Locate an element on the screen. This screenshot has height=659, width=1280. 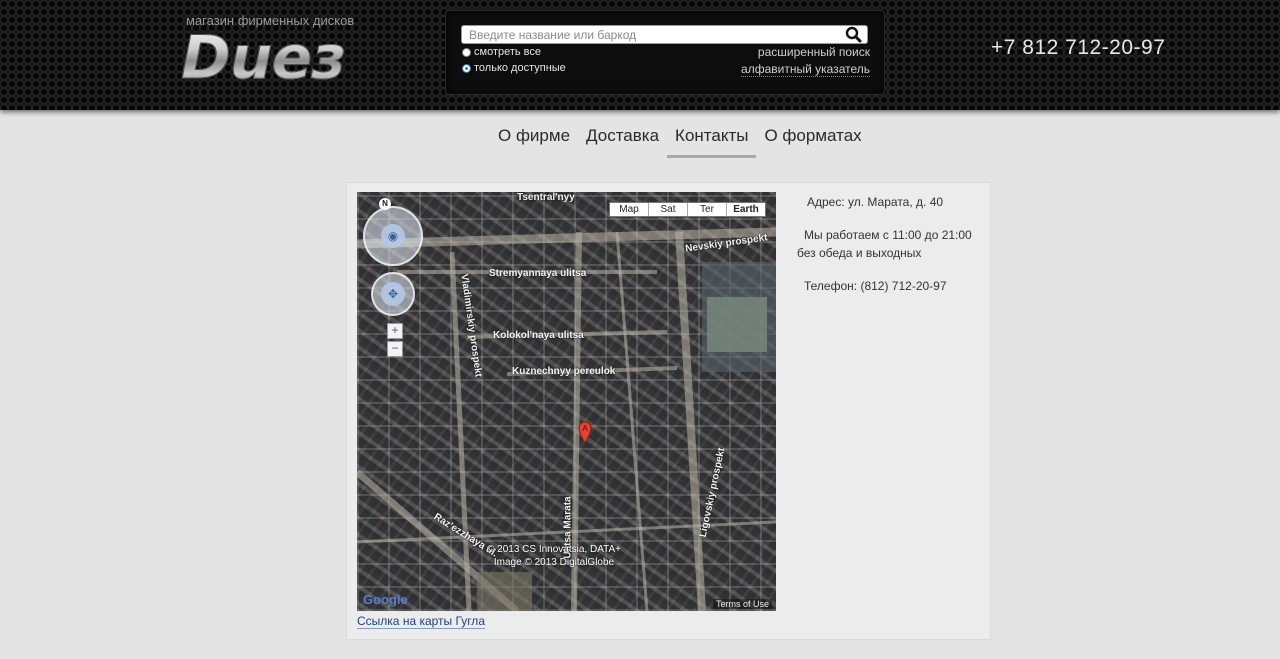
search-icon is located at coordinates (853, 34).